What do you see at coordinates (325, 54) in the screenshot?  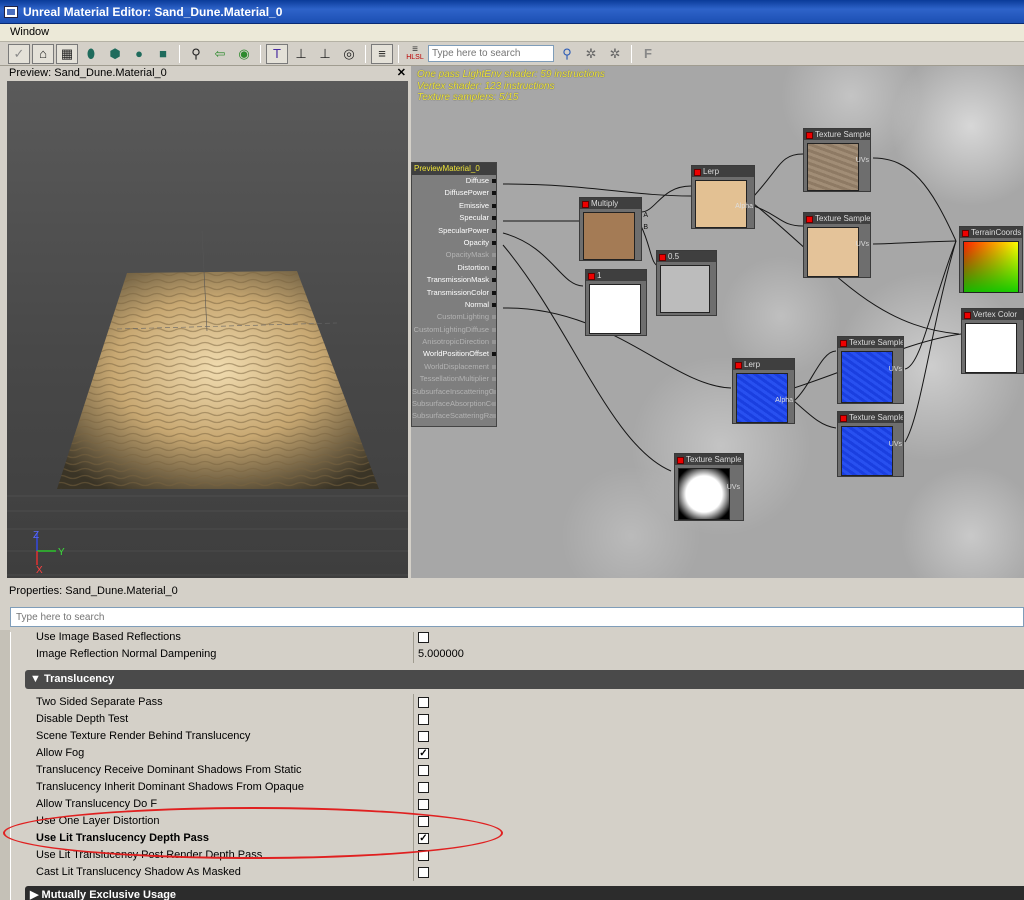 I see `pin-up-icon: ⊥` at bounding box center [325, 54].